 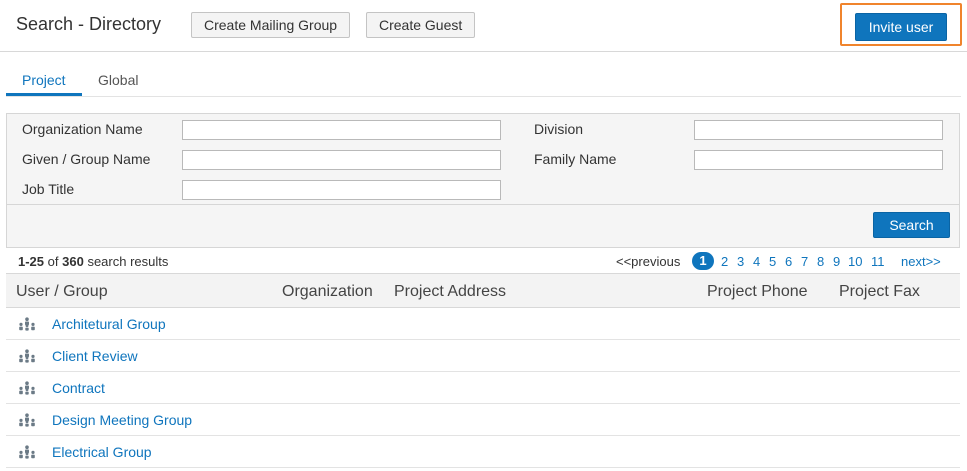 I want to click on given-group-name-label: Given / Group Name, so click(x=86, y=159).